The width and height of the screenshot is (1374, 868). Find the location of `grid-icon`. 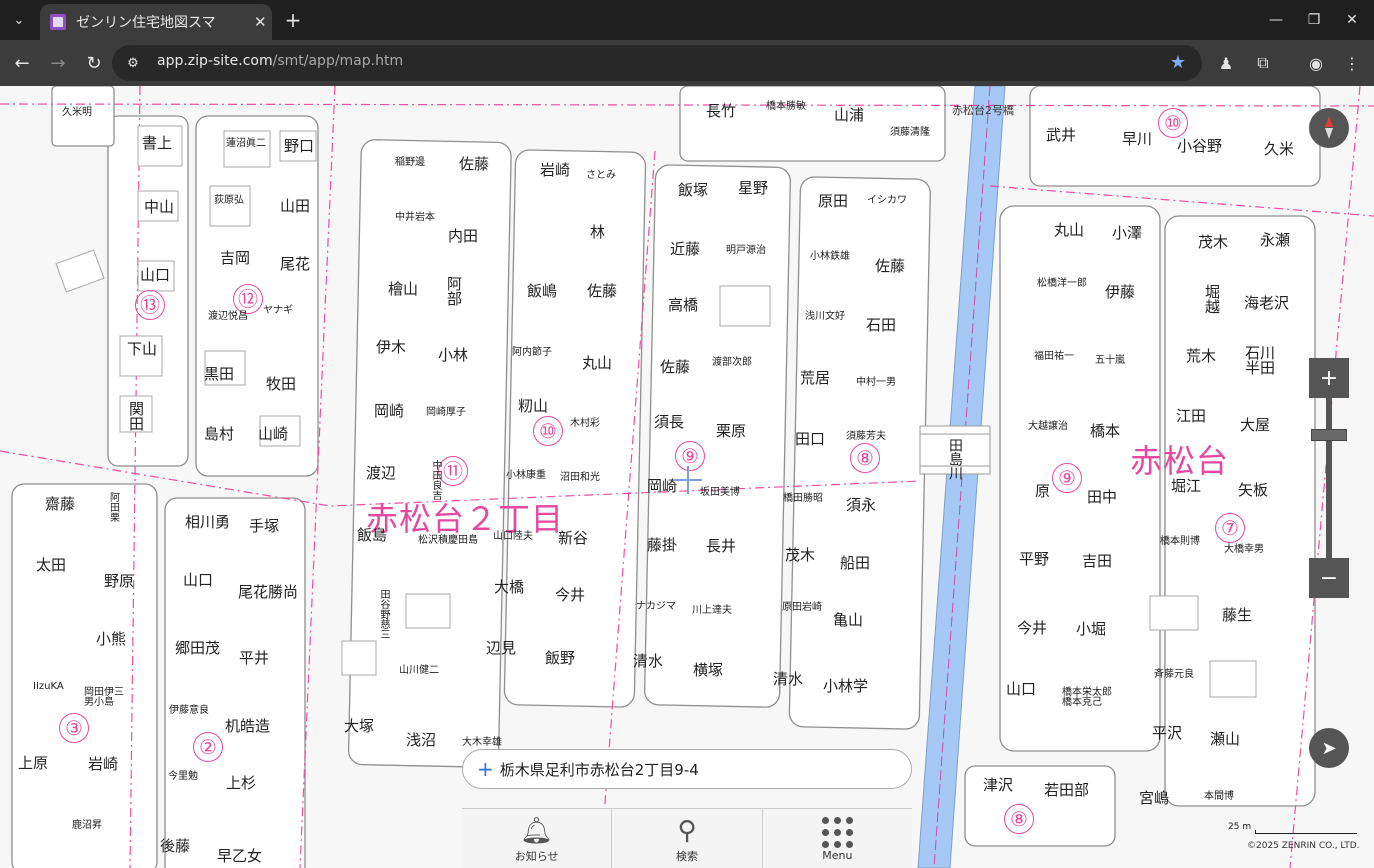

grid-icon is located at coordinates (837, 832).